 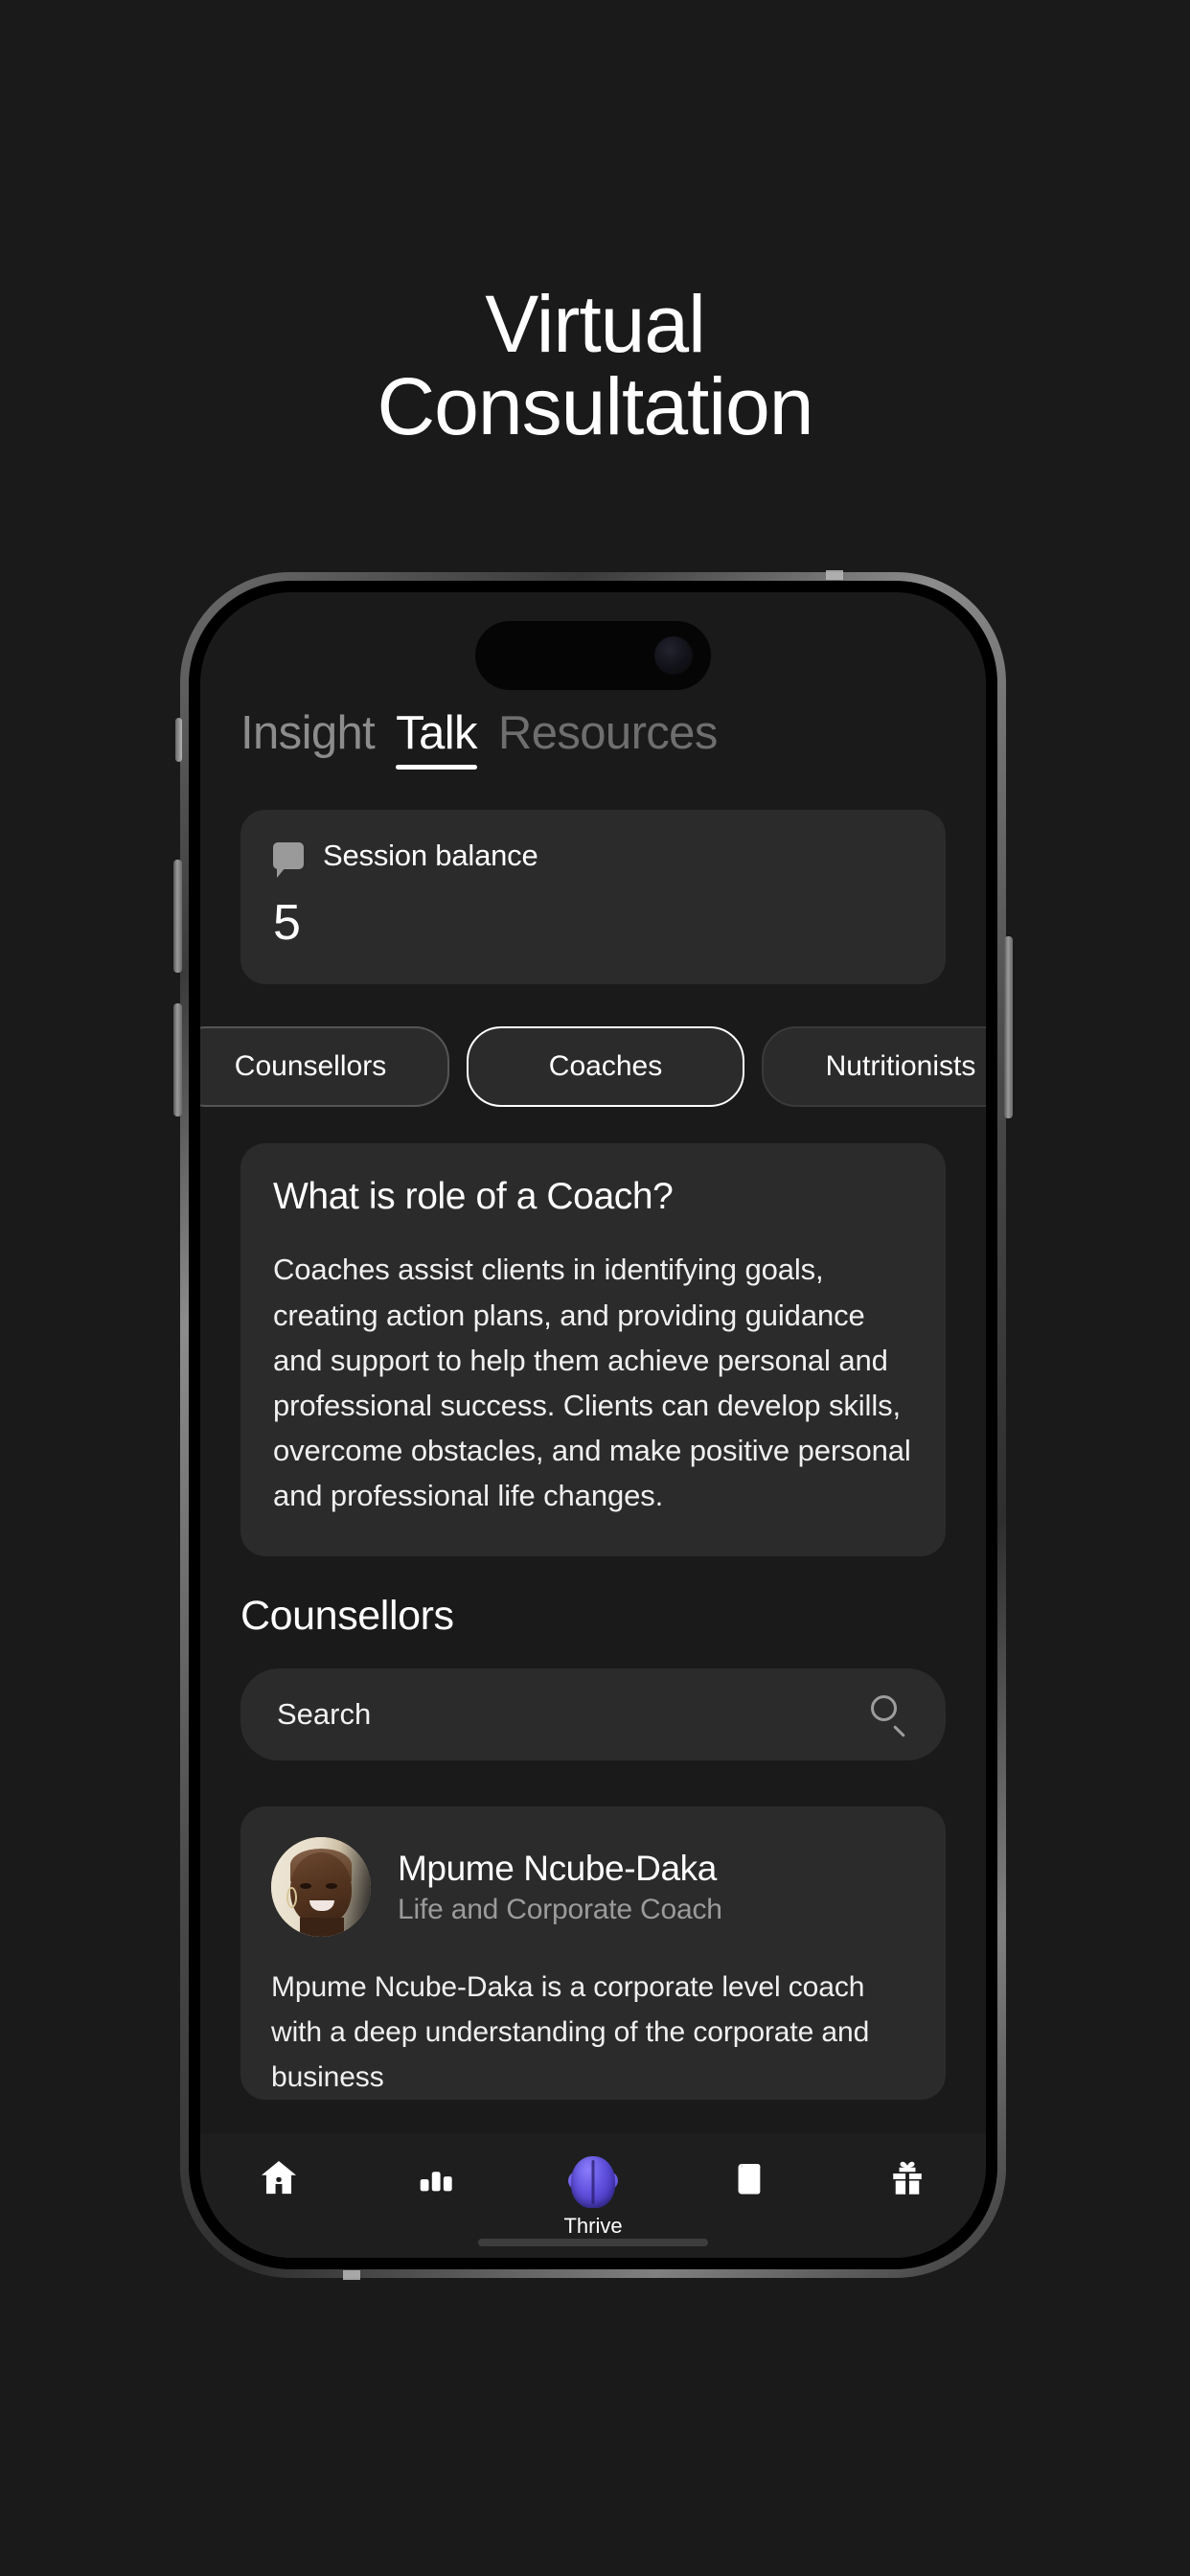 I want to click on thrive-brain-icon, so click(x=593, y=2182).